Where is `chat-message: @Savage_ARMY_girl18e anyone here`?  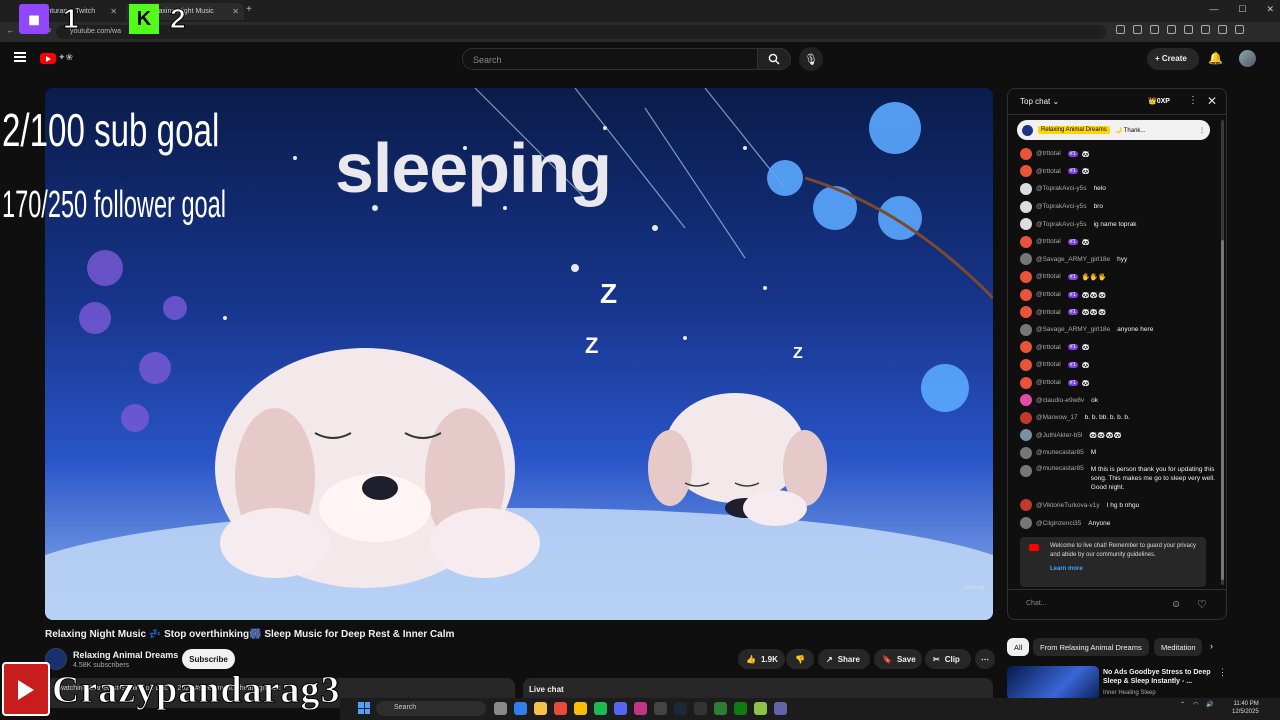
chat-message: @Savage_ARMY_girl18e anyone here is located at coordinates (1114, 330).